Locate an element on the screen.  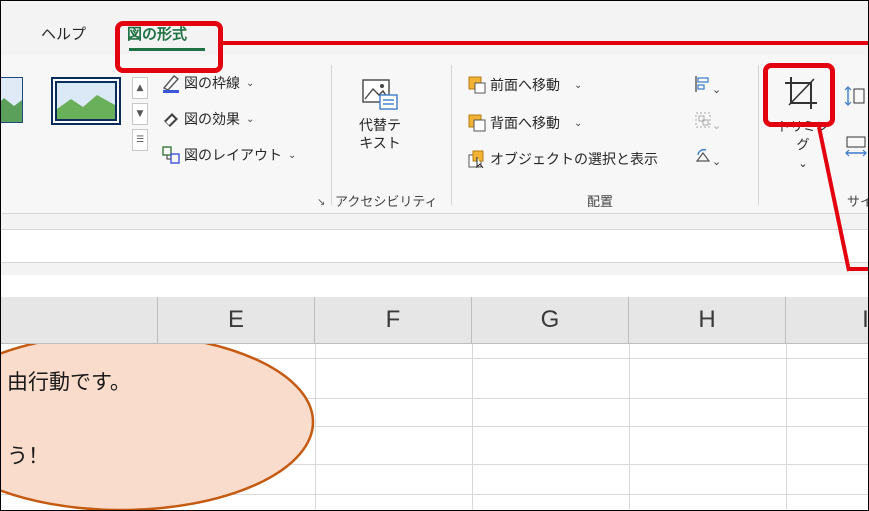
picture-effects-label: 図の効果 is located at coordinates (212, 120).